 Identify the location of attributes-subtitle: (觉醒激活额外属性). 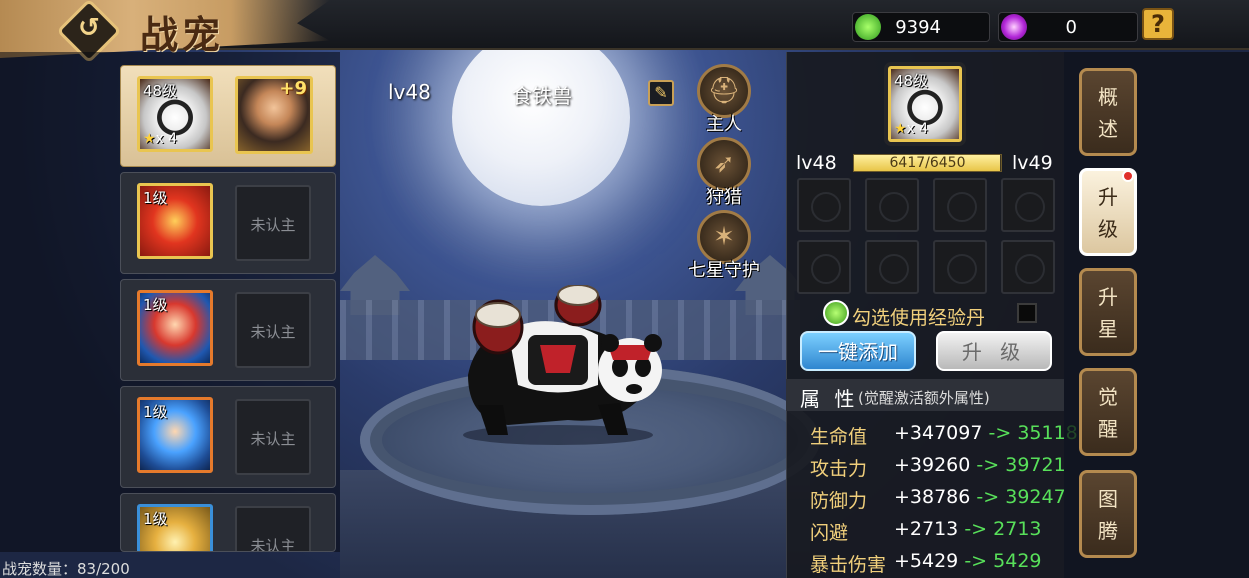
(924, 398).